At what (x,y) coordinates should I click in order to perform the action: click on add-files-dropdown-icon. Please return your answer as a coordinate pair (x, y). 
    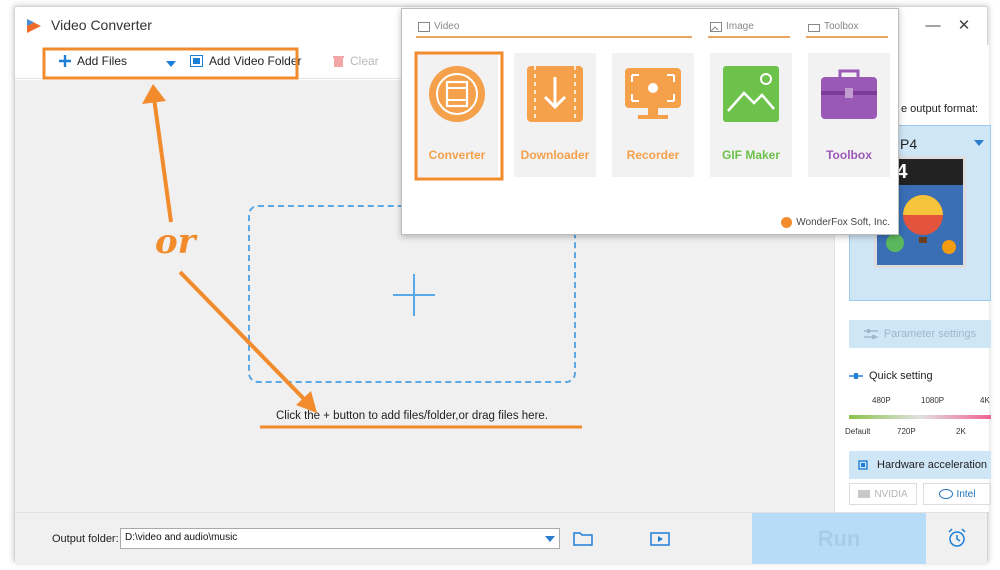
    Looking at the image, I should click on (171, 64).